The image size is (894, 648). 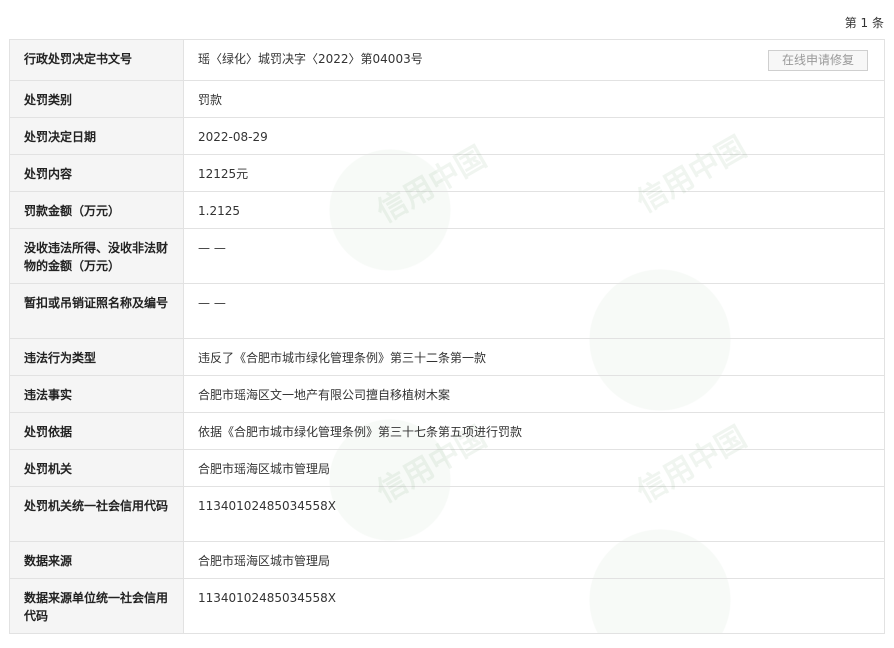 What do you see at coordinates (97, 210) in the screenshot?
I see `field-label: 罚款金额（万元）` at bounding box center [97, 210].